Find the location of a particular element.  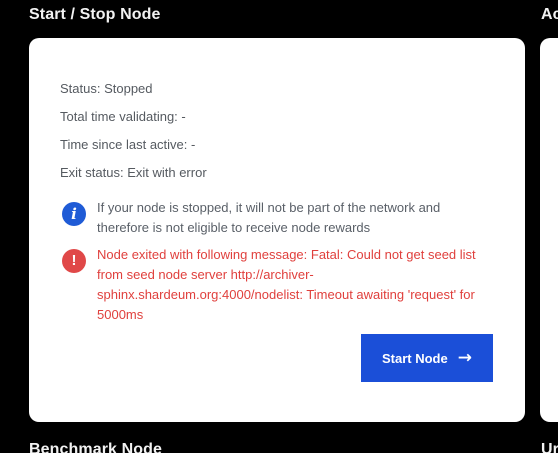

total-time-validating-text: Total time validating: - is located at coordinates (123, 116).